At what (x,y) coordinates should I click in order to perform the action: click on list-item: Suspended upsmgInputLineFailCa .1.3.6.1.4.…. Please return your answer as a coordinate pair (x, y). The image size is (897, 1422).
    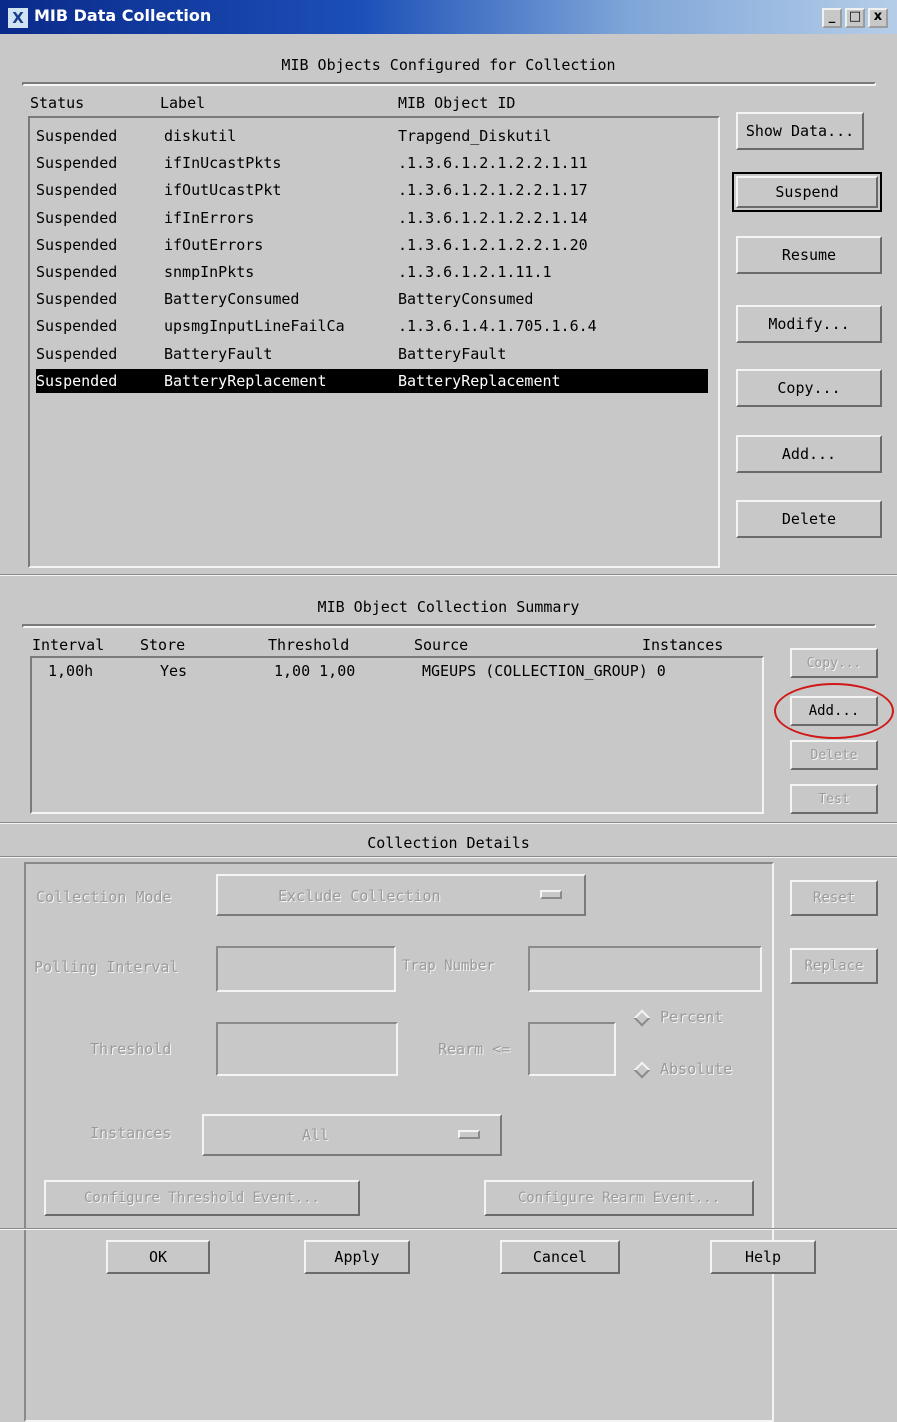
    Looking at the image, I should click on (372, 326).